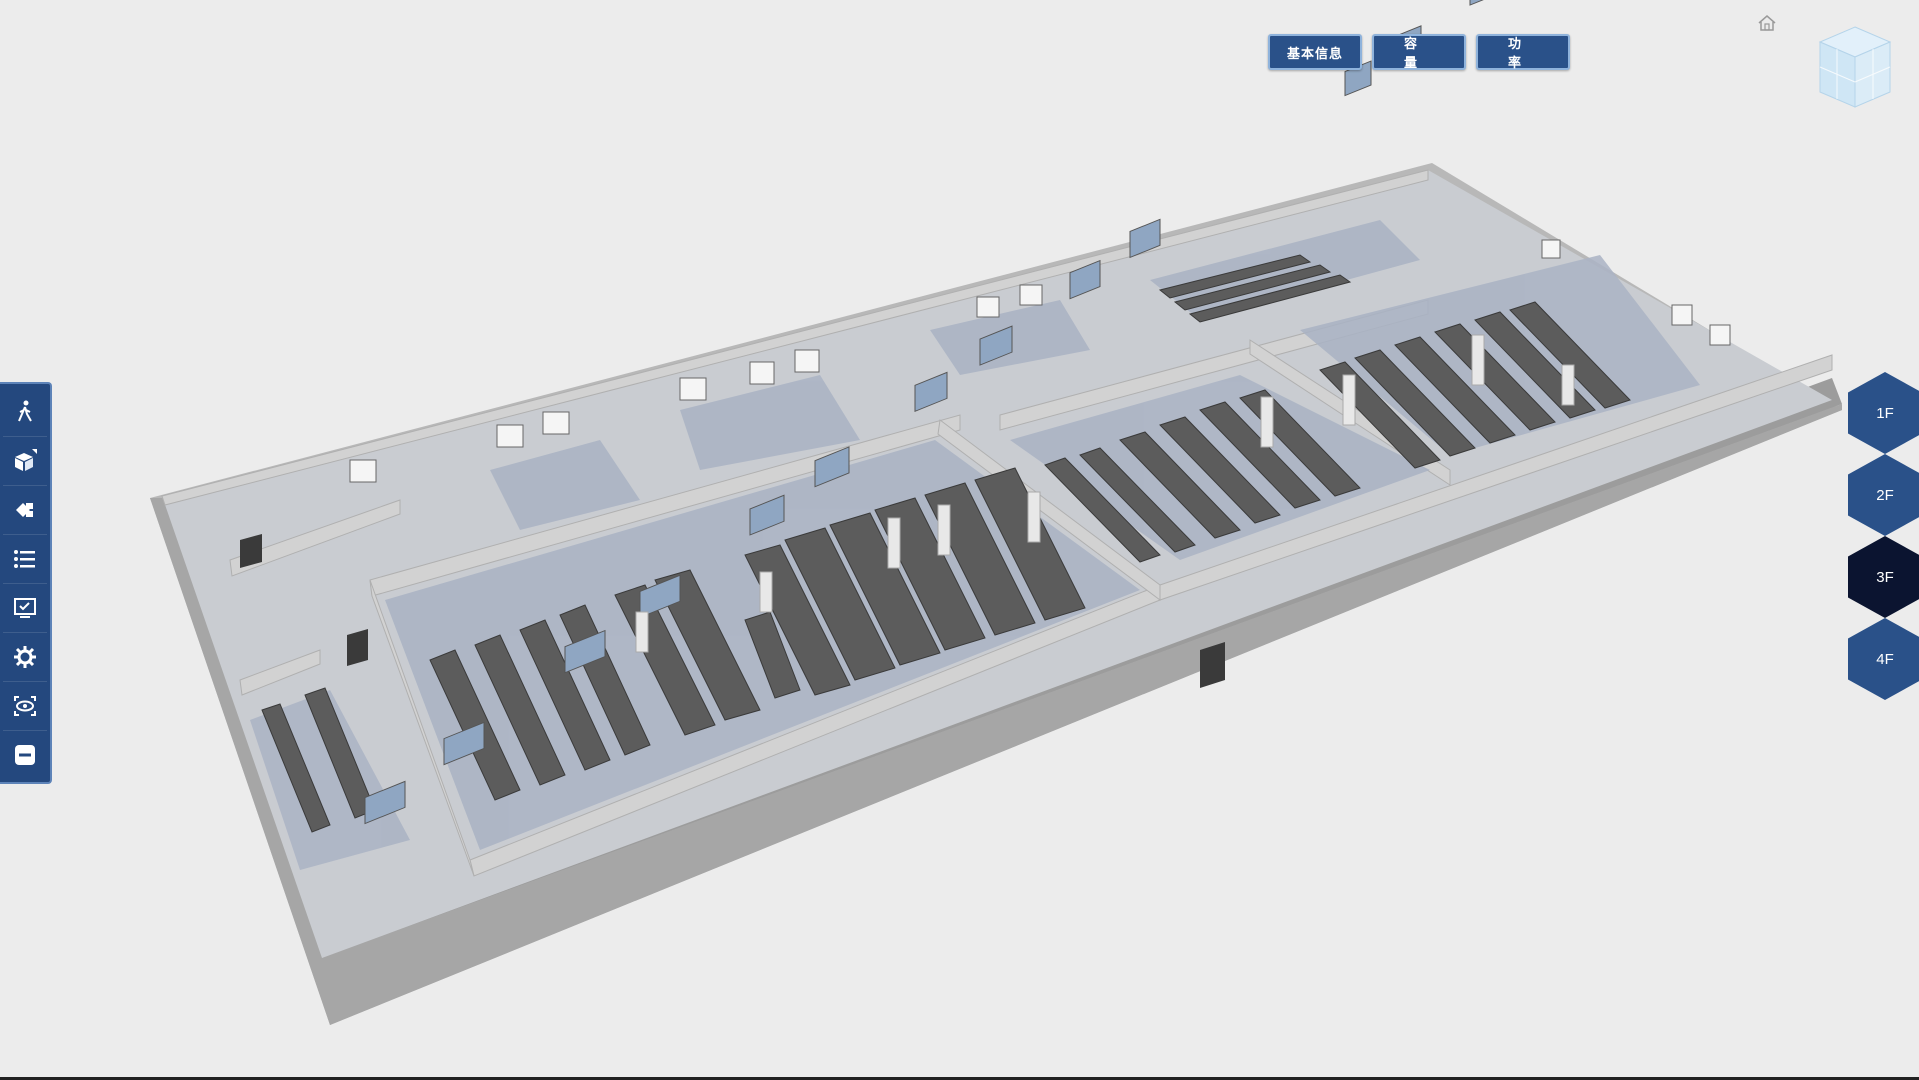 The height and width of the screenshot is (1080, 1919). I want to click on minus-icon, so click(25, 755).